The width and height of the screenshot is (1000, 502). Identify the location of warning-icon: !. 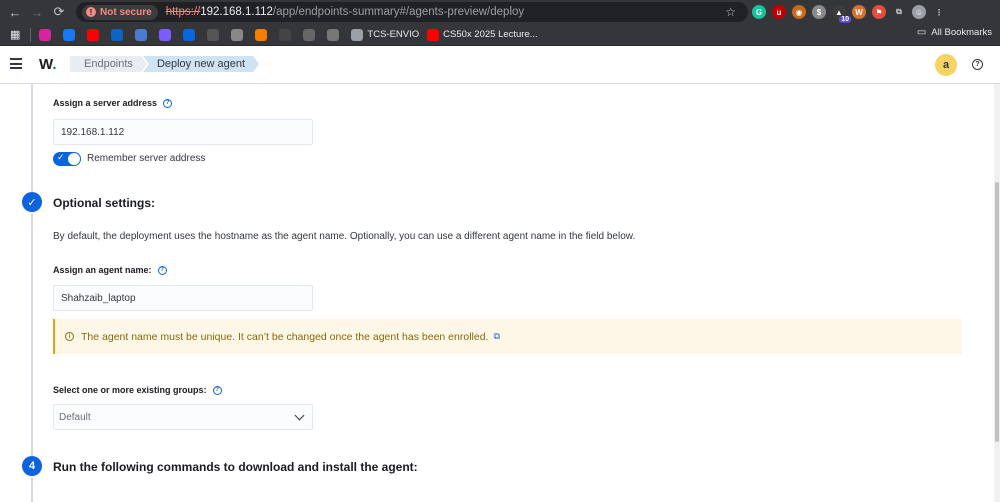
(91, 12).